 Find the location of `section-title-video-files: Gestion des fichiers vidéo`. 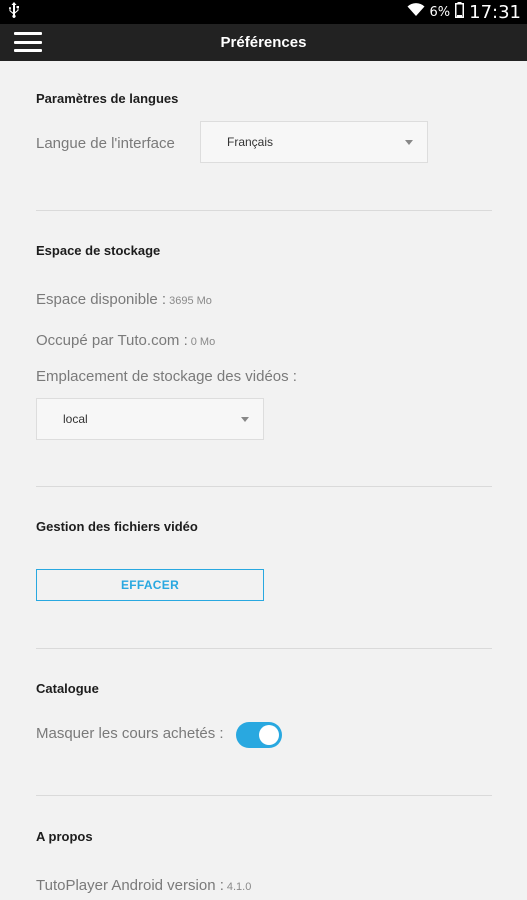

section-title-video-files: Gestion des fichiers vidéo is located at coordinates (117, 526).